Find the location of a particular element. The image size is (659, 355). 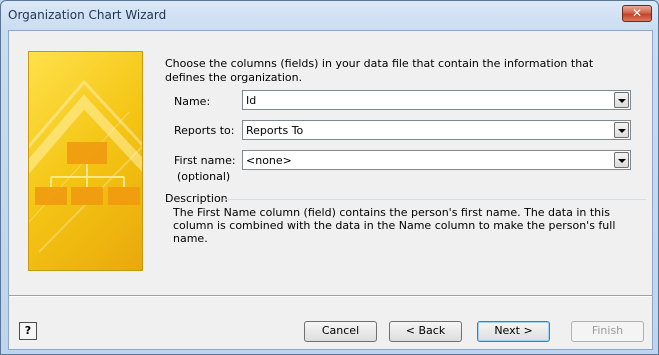

reports-to-value: Reports To is located at coordinates (275, 130).